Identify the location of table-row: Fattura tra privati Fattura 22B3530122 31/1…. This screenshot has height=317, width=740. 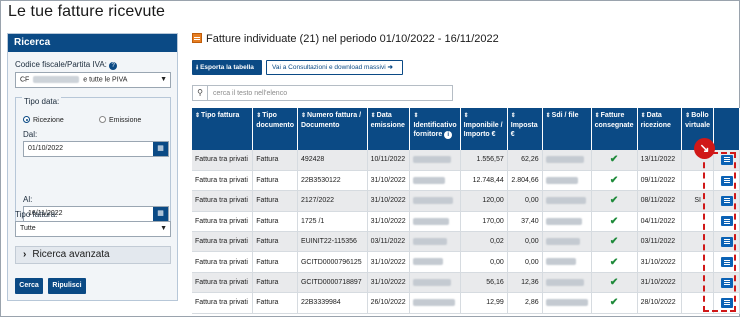
(466, 181).